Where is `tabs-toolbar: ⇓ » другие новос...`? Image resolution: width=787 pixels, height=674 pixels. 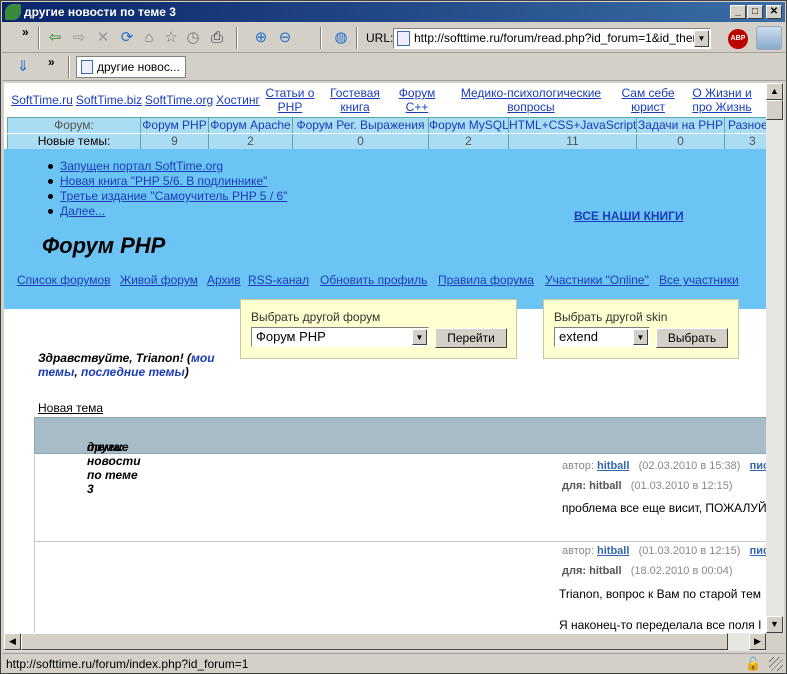 tabs-toolbar: ⇓ » другие новос... is located at coordinates (393, 67).